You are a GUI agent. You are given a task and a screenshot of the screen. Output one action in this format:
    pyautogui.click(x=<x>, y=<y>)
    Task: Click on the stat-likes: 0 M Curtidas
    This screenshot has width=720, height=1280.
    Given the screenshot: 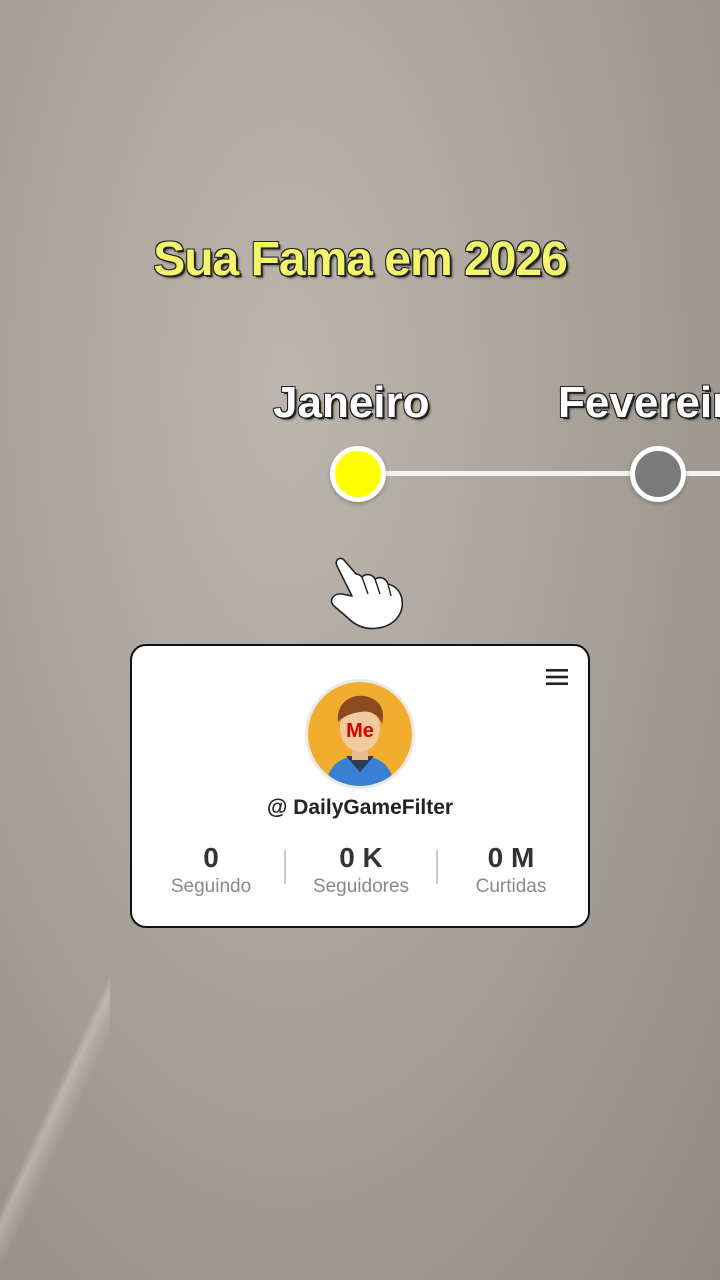 What is the action you would take?
    pyautogui.click(x=511, y=870)
    